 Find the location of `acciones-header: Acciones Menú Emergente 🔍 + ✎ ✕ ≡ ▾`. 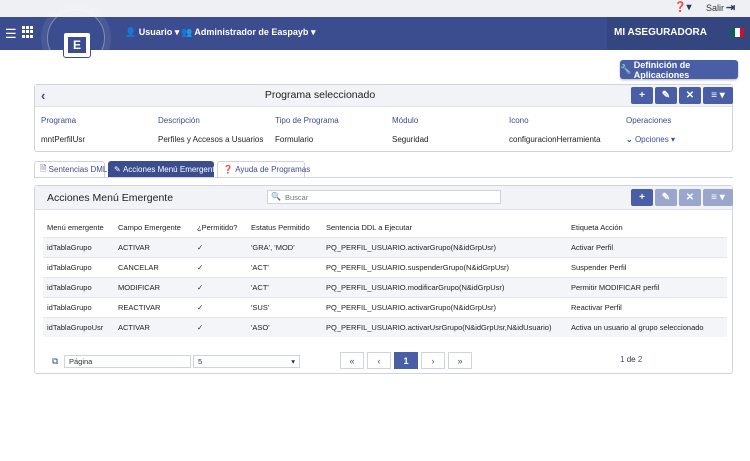

acciones-header: Acciones Menú Emergente 🔍 + ✎ ✕ ≡ ▾ is located at coordinates (384, 198).